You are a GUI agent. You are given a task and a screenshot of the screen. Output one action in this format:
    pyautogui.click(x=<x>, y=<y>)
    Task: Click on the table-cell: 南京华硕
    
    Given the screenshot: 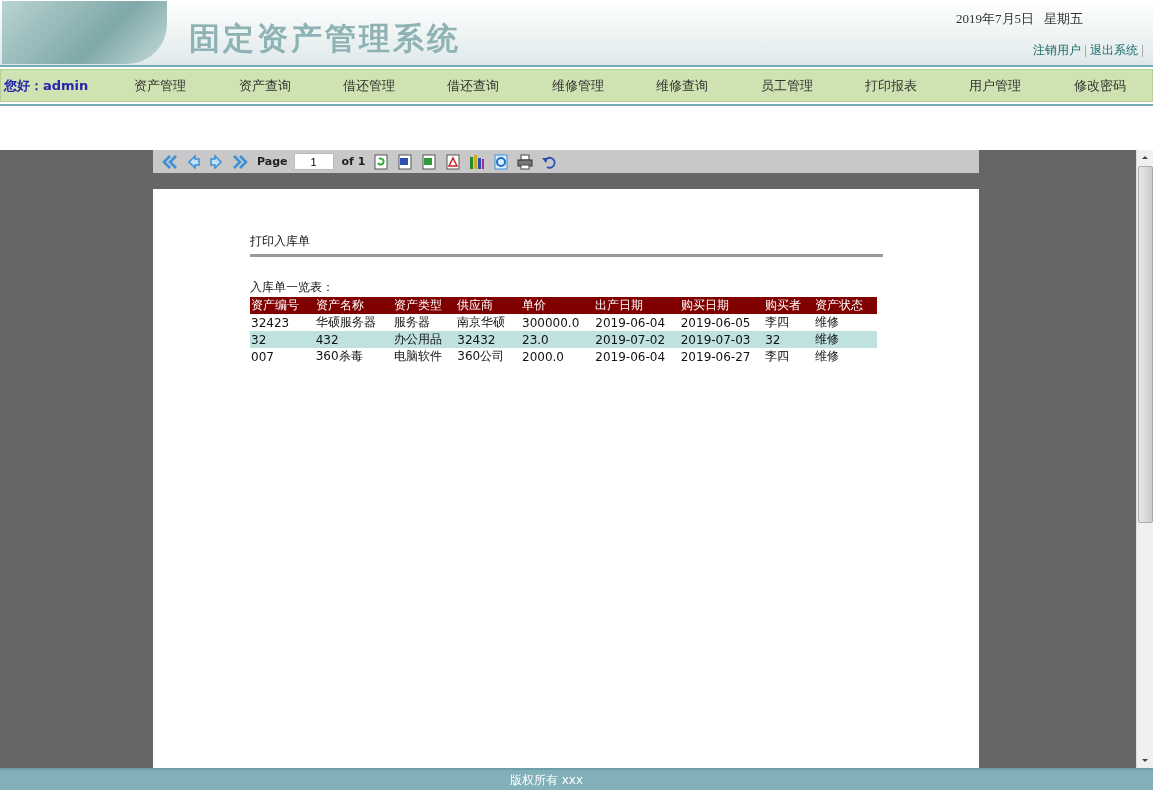 What is the action you would take?
    pyautogui.click(x=488, y=322)
    